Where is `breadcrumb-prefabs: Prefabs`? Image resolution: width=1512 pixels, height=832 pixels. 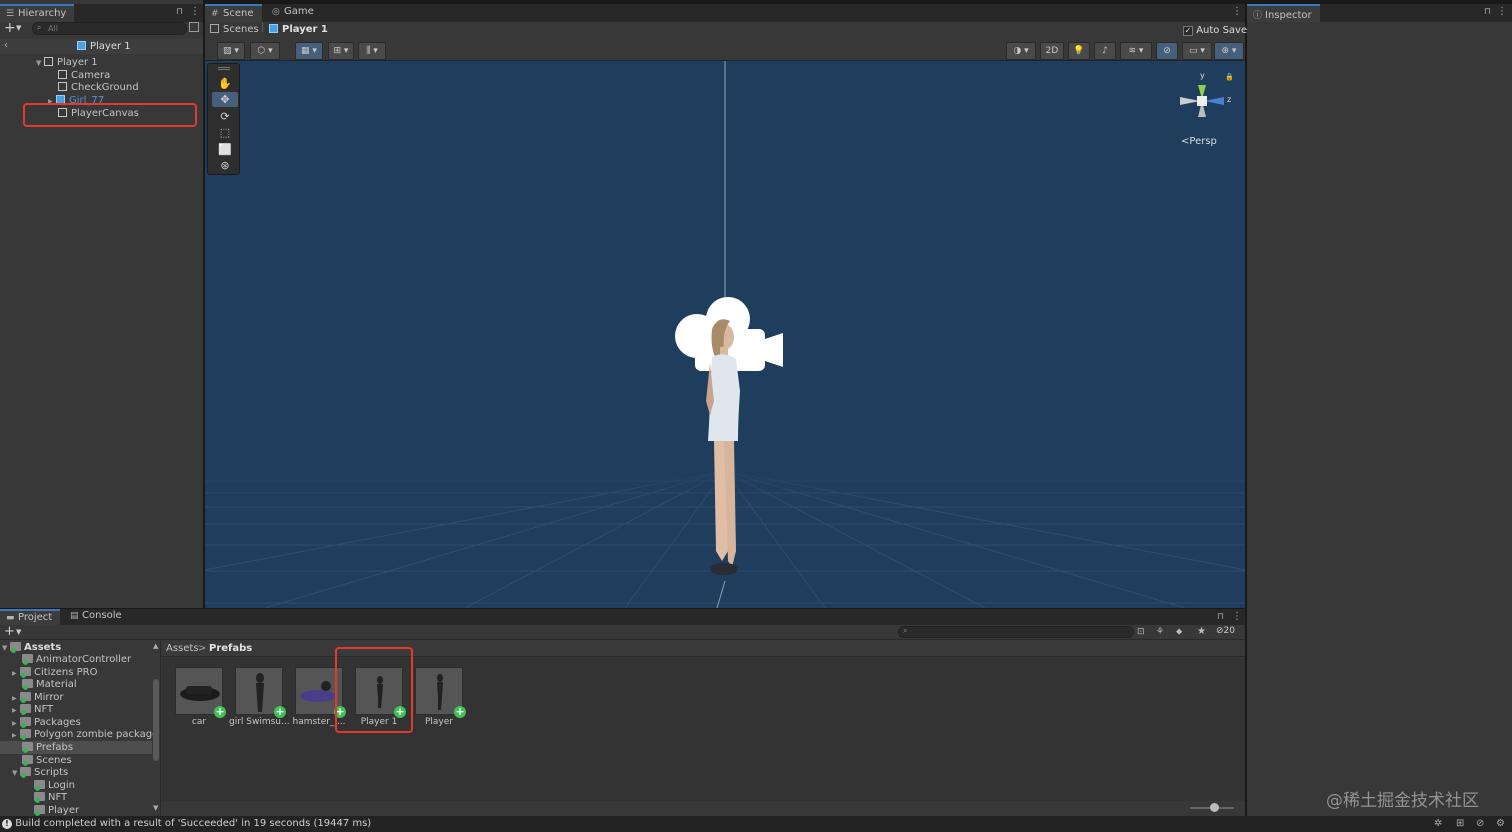
breadcrumb-prefabs: Prefabs is located at coordinates (230, 648).